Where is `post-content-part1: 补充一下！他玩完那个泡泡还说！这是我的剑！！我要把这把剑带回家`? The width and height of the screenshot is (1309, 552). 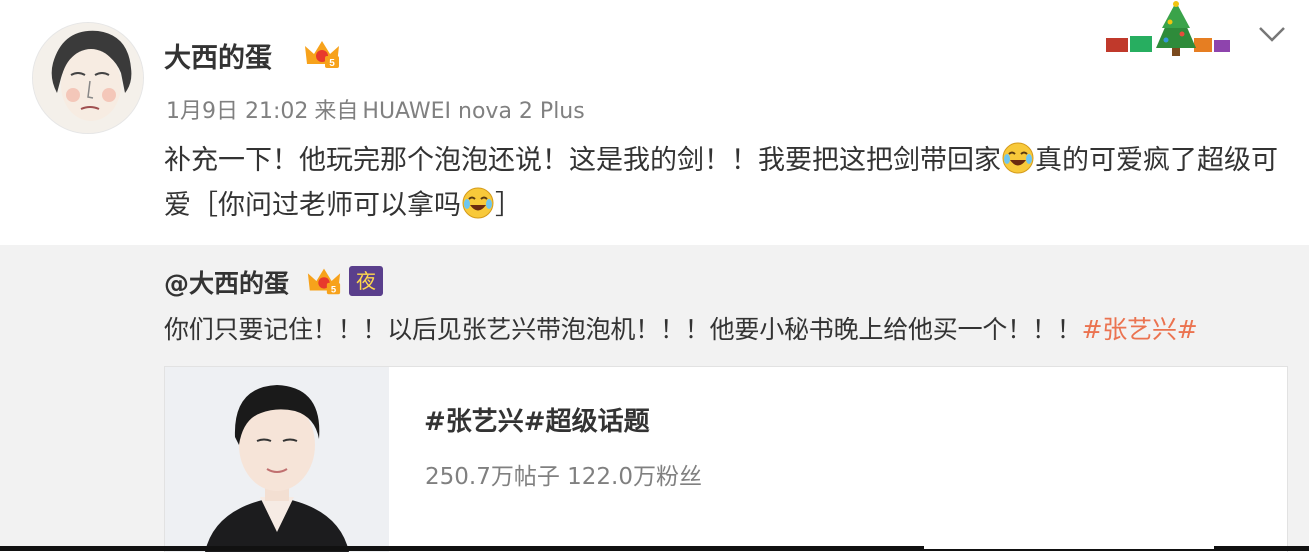
post-content-part1: 补充一下！他玩完那个泡泡还说！这是我的剑！！我要把这把剑带回家 is located at coordinates (582, 160).